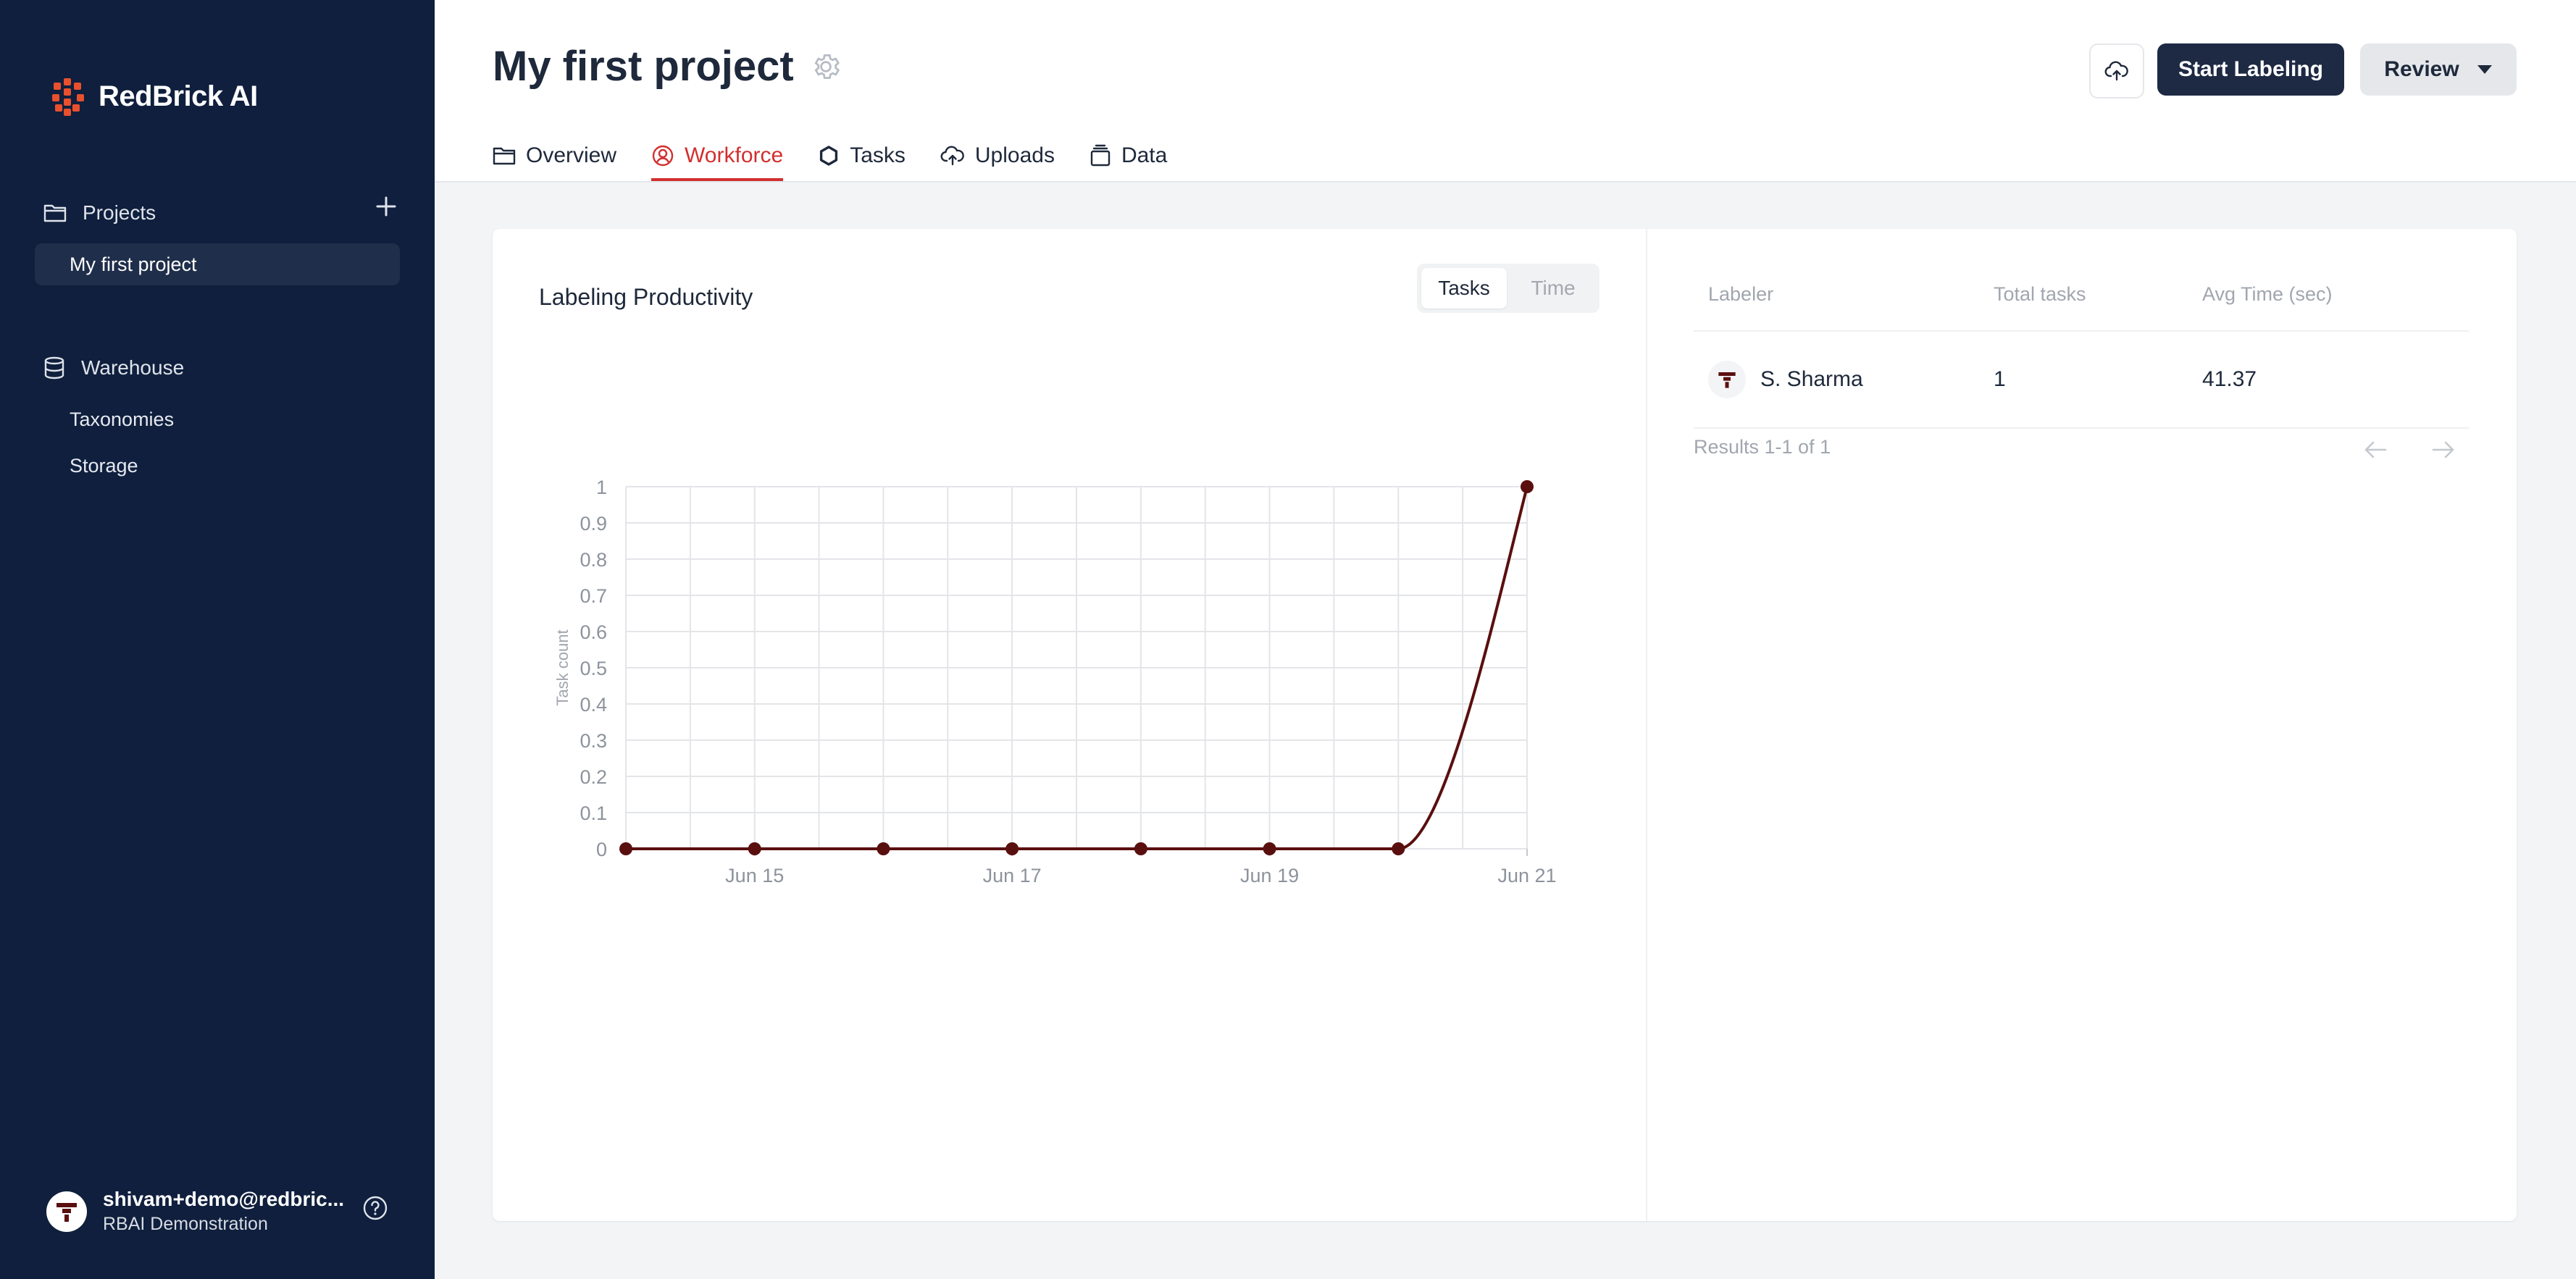 The height and width of the screenshot is (1279, 2576). What do you see at coordinates (386, 206) in the screenshot?
I see `add-project-icon` at bounding box center [386, 206].